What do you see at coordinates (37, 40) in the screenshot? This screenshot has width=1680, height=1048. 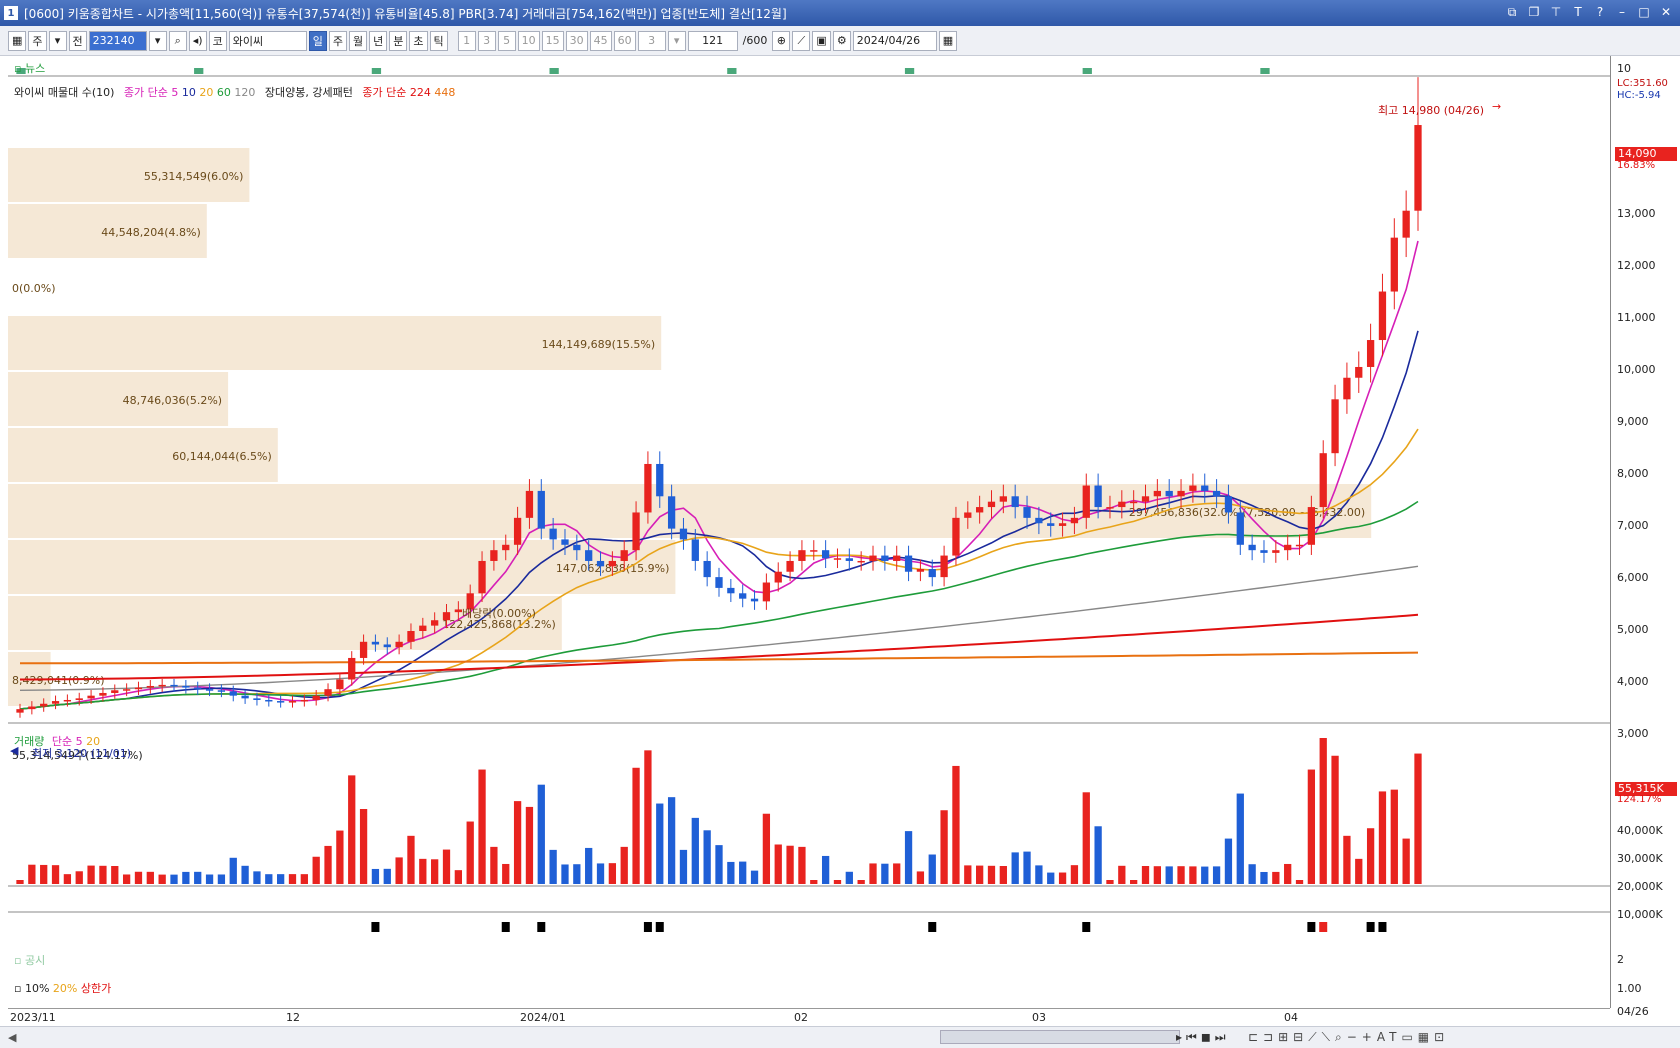 I see `period-main-select: 주` at bounding box center [37, 40].